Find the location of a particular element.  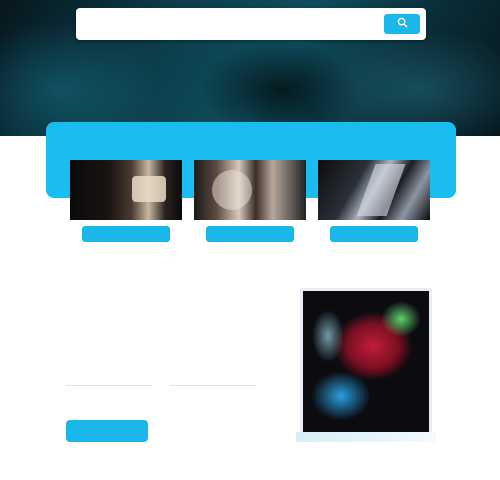

meta-row is located at coordinates (161, 379).